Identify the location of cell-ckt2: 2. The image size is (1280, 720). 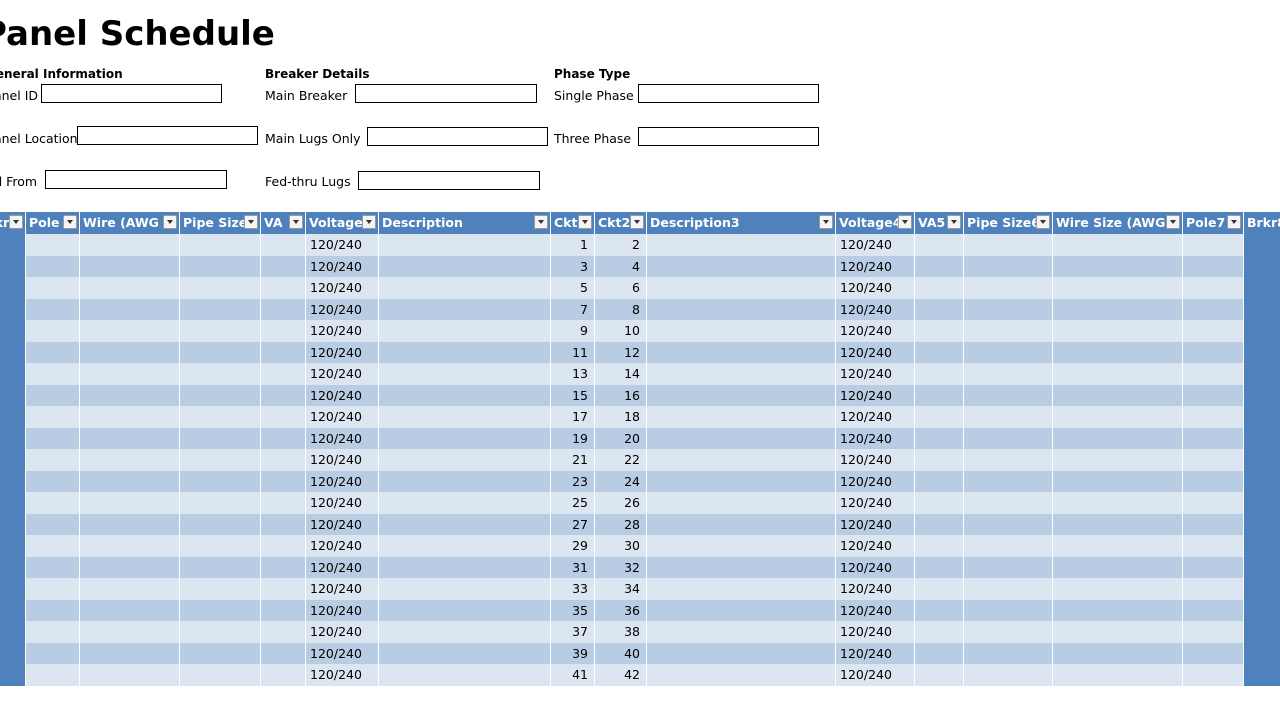
(621, 245).